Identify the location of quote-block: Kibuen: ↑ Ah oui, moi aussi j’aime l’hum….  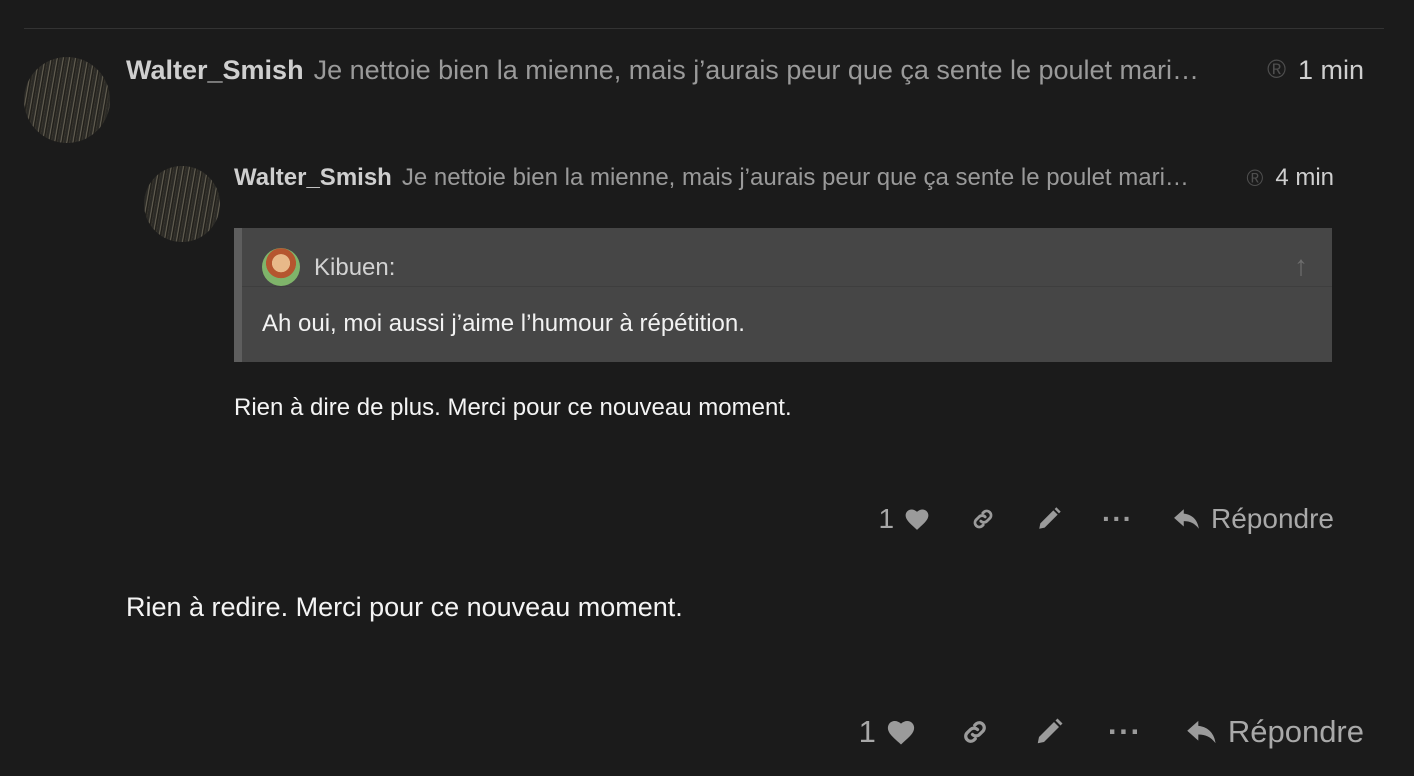
(783, 295).